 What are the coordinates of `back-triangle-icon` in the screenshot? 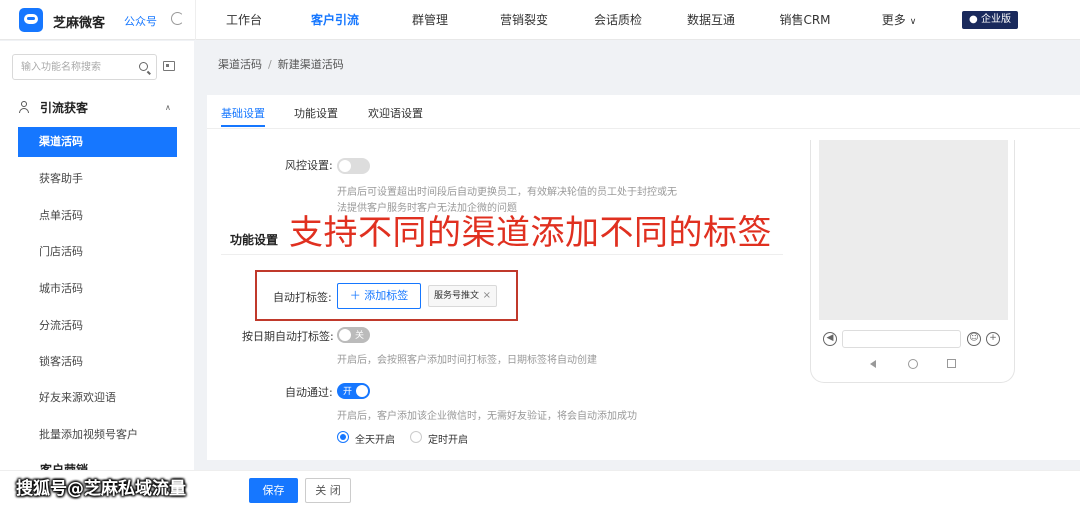 It's located at (873, 364).